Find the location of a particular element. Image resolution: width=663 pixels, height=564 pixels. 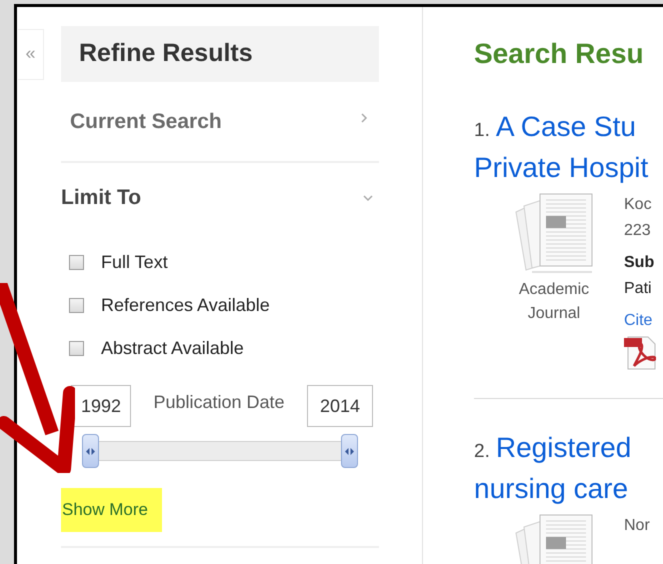

results-heading: Search Resu is located at coordinates (559, 54).